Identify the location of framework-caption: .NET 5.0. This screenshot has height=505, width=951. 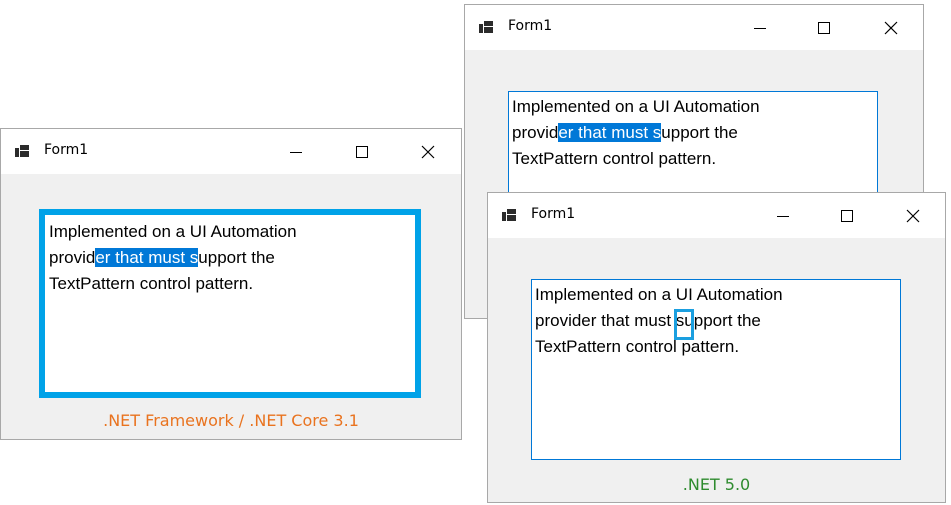
(716, 484).